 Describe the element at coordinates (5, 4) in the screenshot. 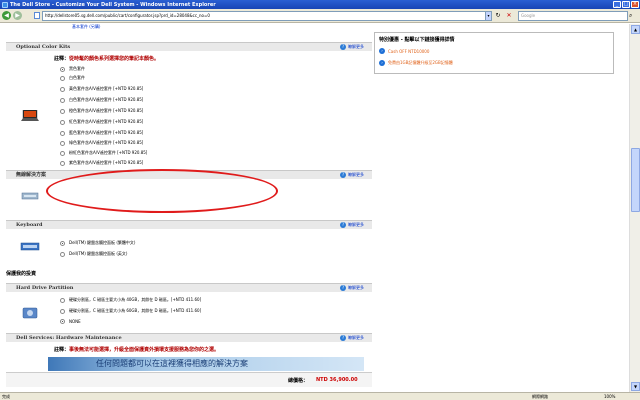

I see `ie-logo-icon` at that location.